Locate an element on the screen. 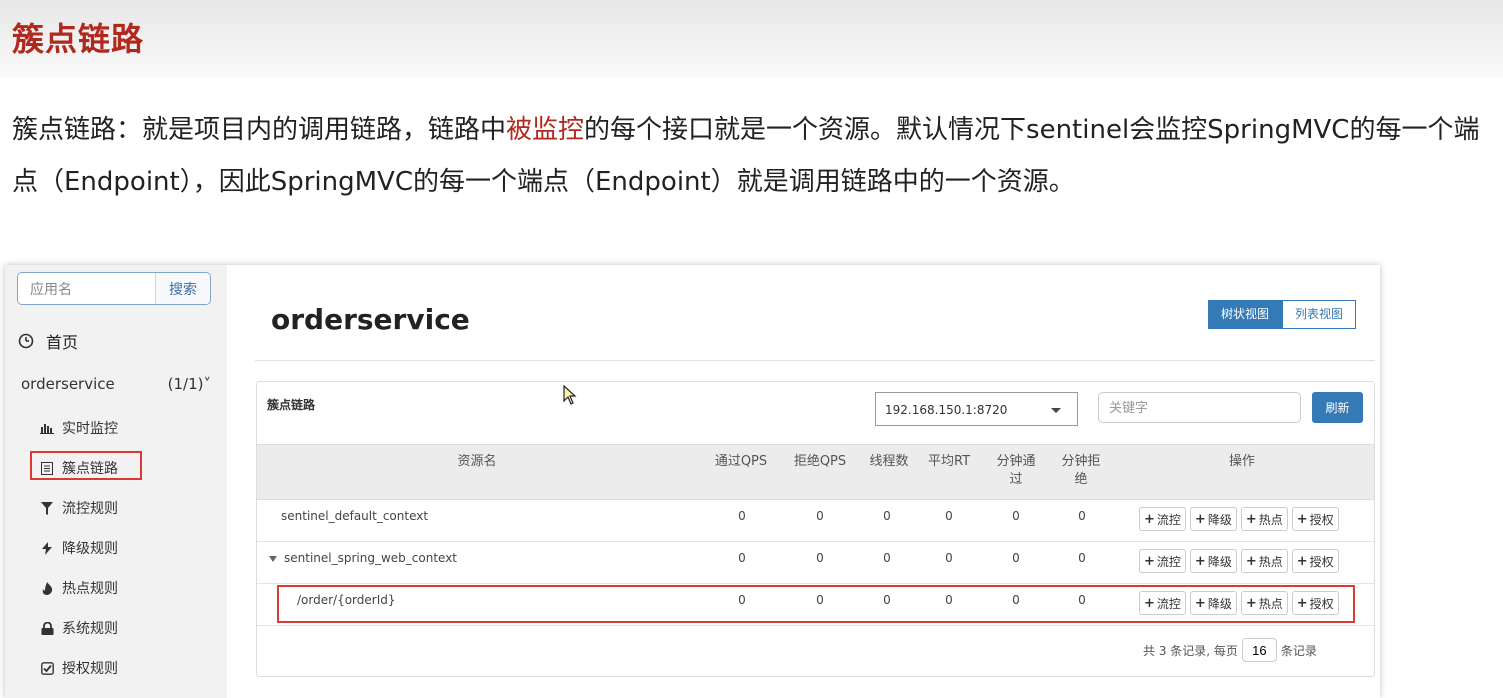 This screenshot has height=698, width=1503. sidebar-item-label: 流控规则 is located at coordinates (90, 509).